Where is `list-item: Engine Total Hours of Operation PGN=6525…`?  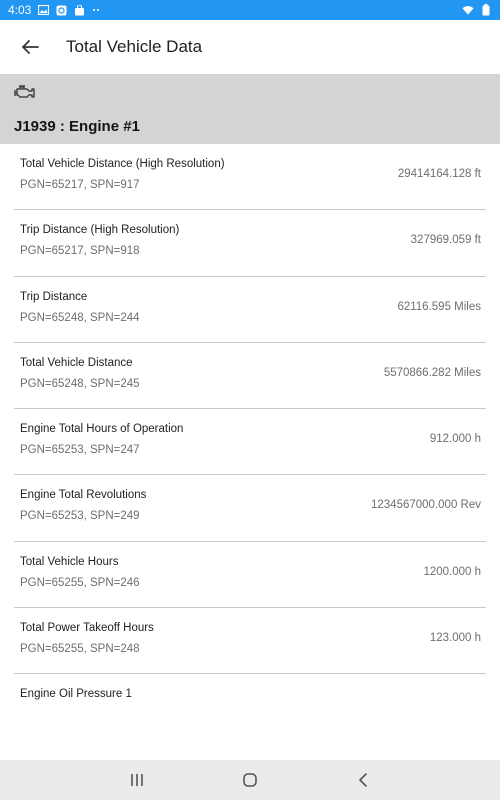
list-item: Engine Total Hours of Operation PGN=6525… is located at coordinates (250, 442).